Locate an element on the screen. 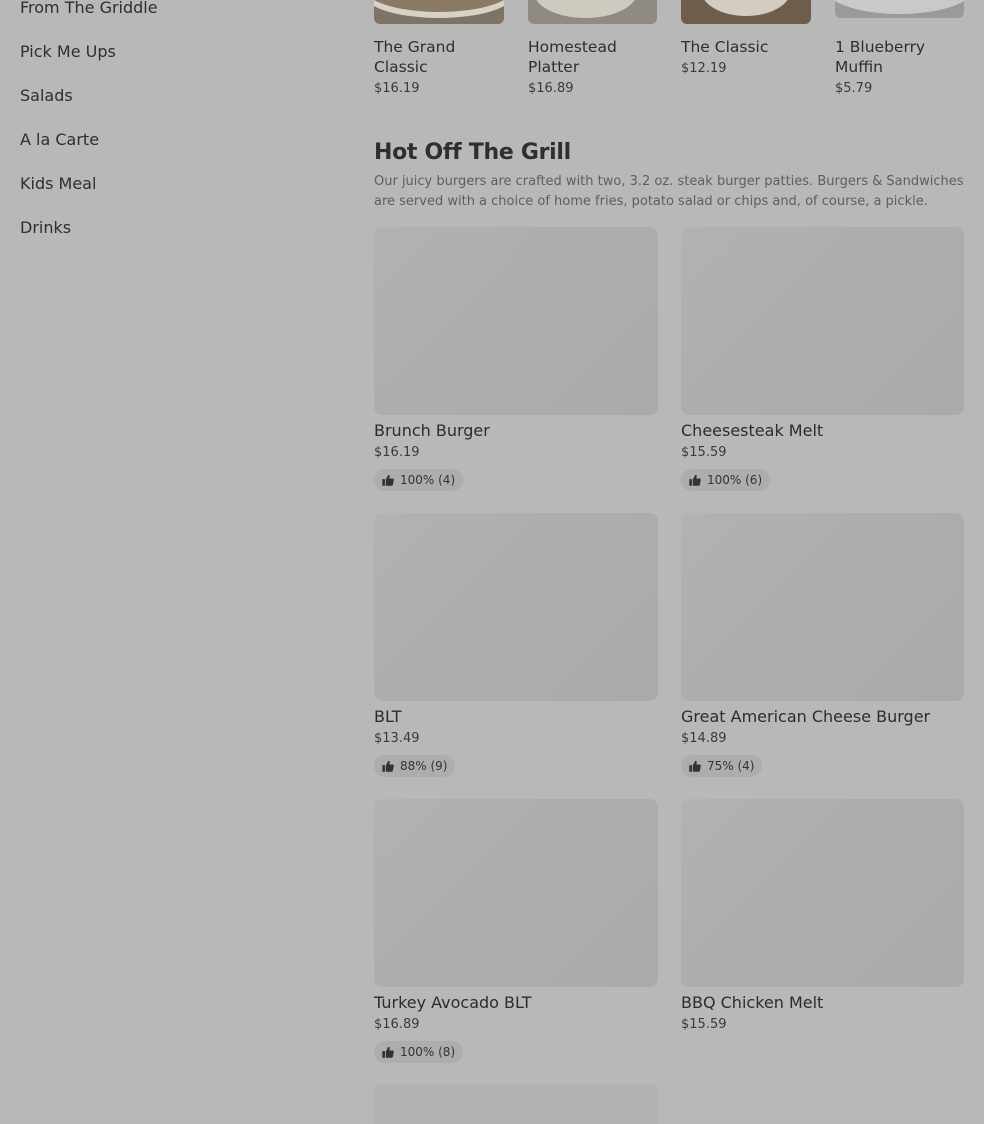 This screenshot has width=984, height=1124. sidebar-item-from-the-griddle: From The Griddle is located at coordinates (89, 8).